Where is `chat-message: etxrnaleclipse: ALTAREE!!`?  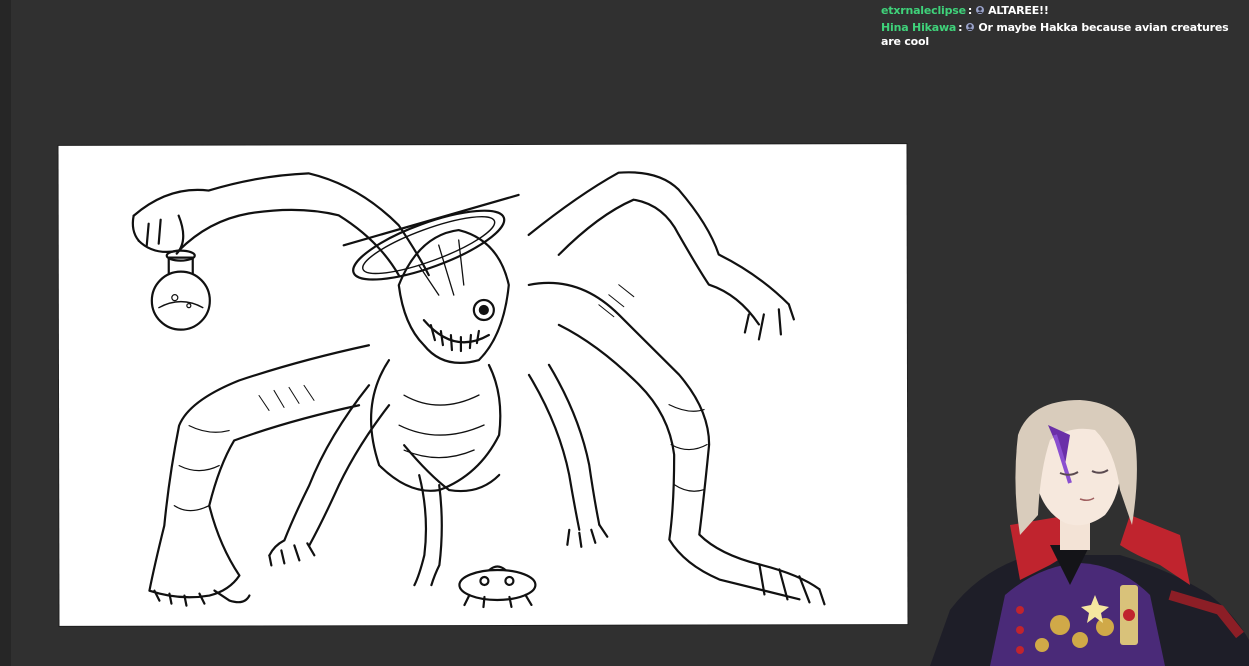
chat-message: etxrnaleclipse: ALTAREE!! is located at coordinates (1064, 11).